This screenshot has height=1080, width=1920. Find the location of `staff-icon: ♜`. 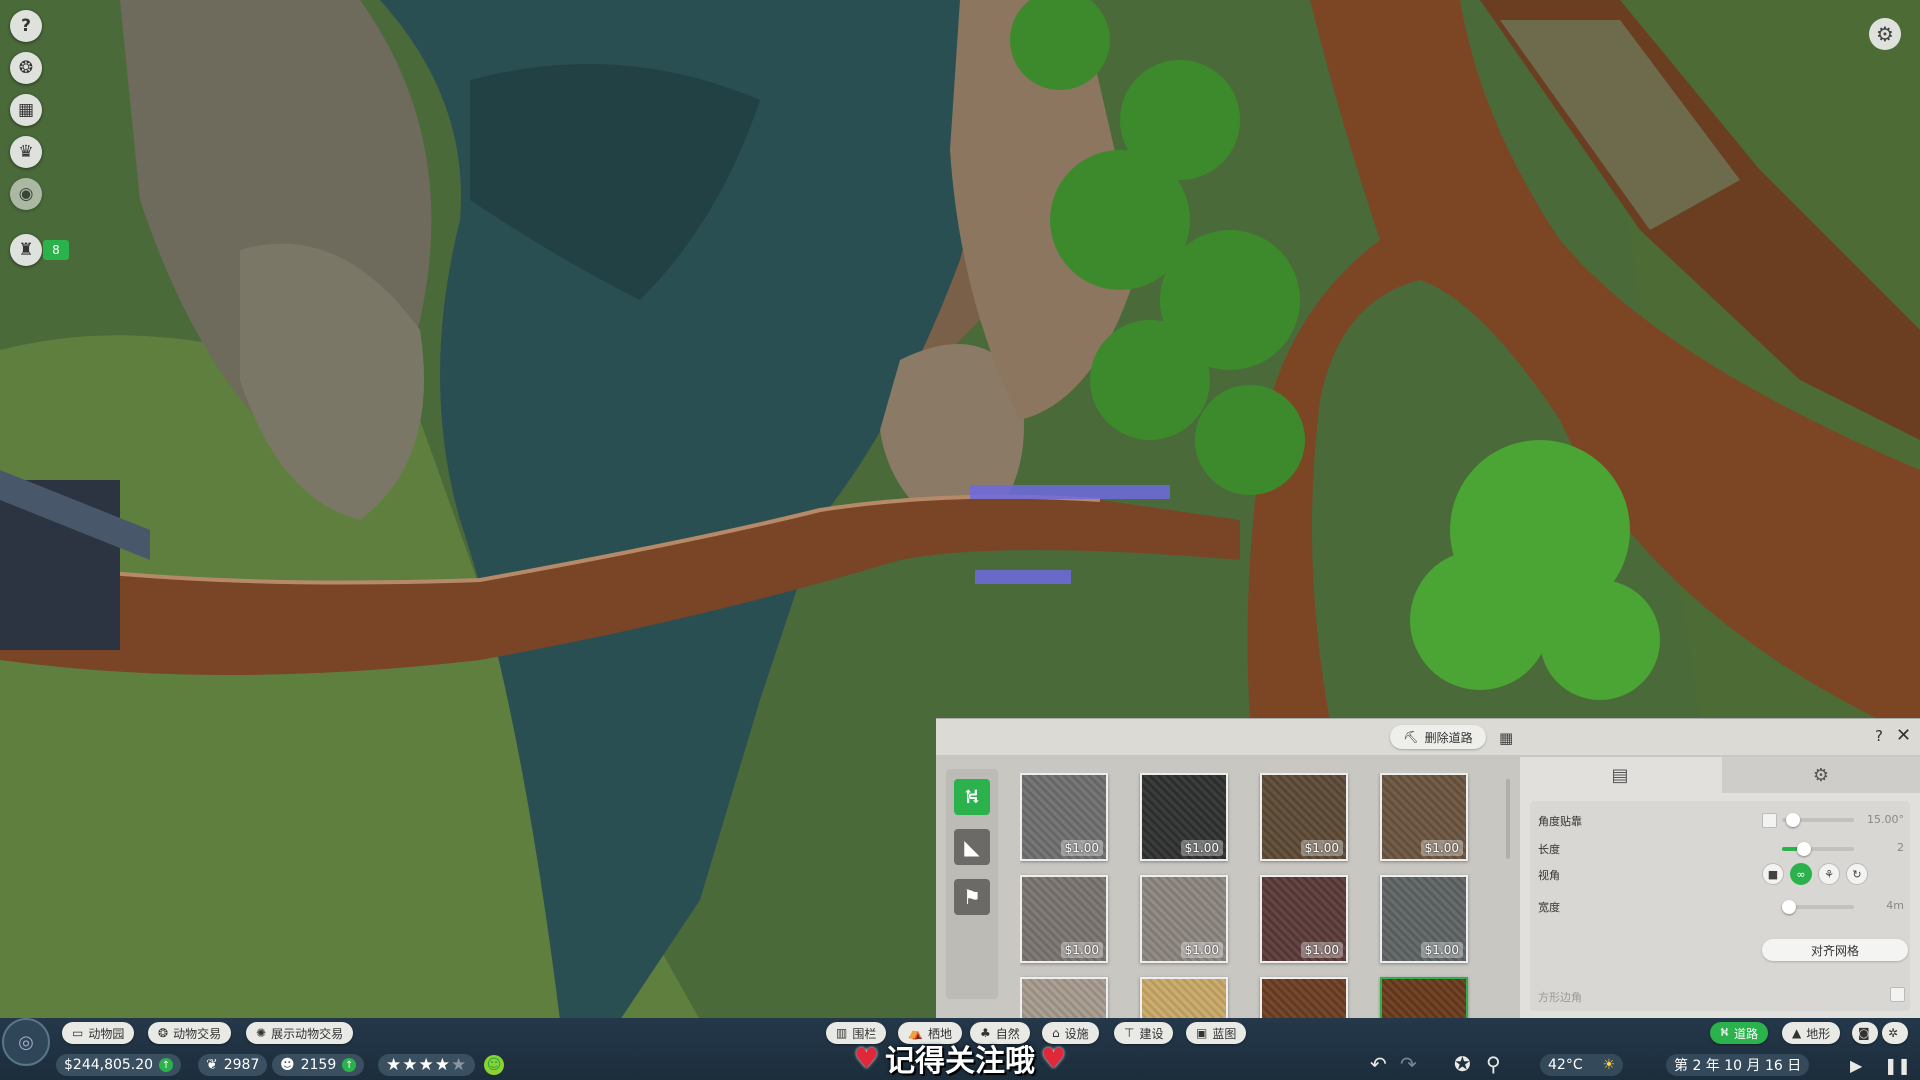

staff-icon: ♜ is located at coordinates (26, 250).